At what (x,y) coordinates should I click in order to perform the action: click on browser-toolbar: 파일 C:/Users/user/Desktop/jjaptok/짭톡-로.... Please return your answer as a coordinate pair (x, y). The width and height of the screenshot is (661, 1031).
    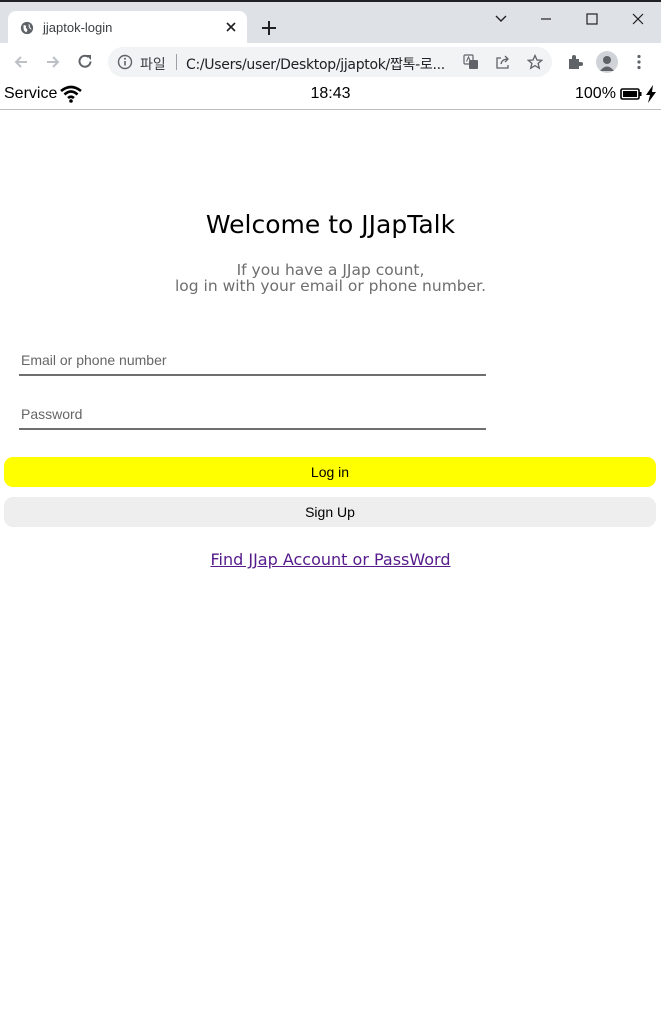
    Looking at the image, I should click on (330, 62).